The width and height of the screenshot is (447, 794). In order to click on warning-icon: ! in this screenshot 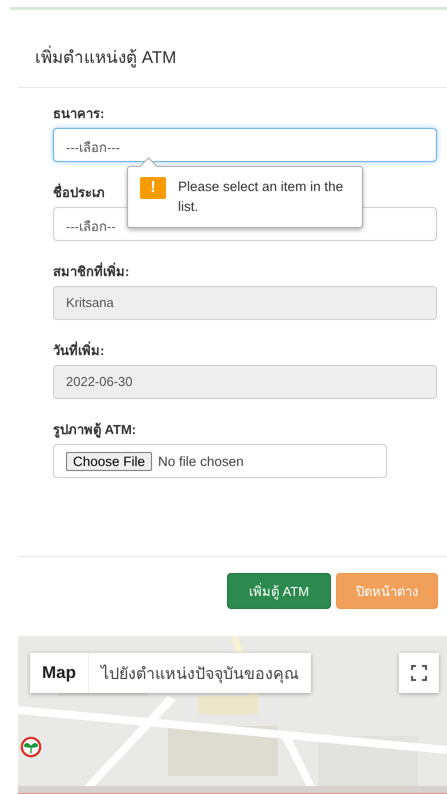, I will do `click(153, 188)`.